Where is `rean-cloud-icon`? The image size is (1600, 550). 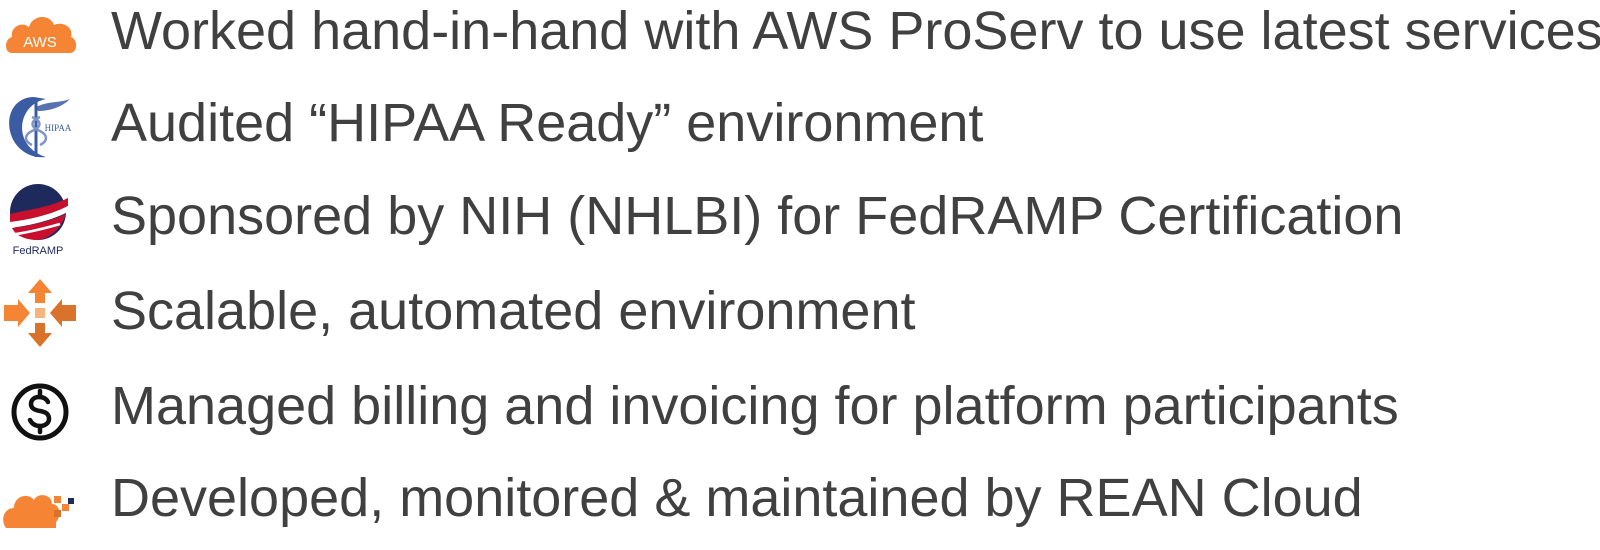 rean-cloud-icon is located at coordinates (40, 500).